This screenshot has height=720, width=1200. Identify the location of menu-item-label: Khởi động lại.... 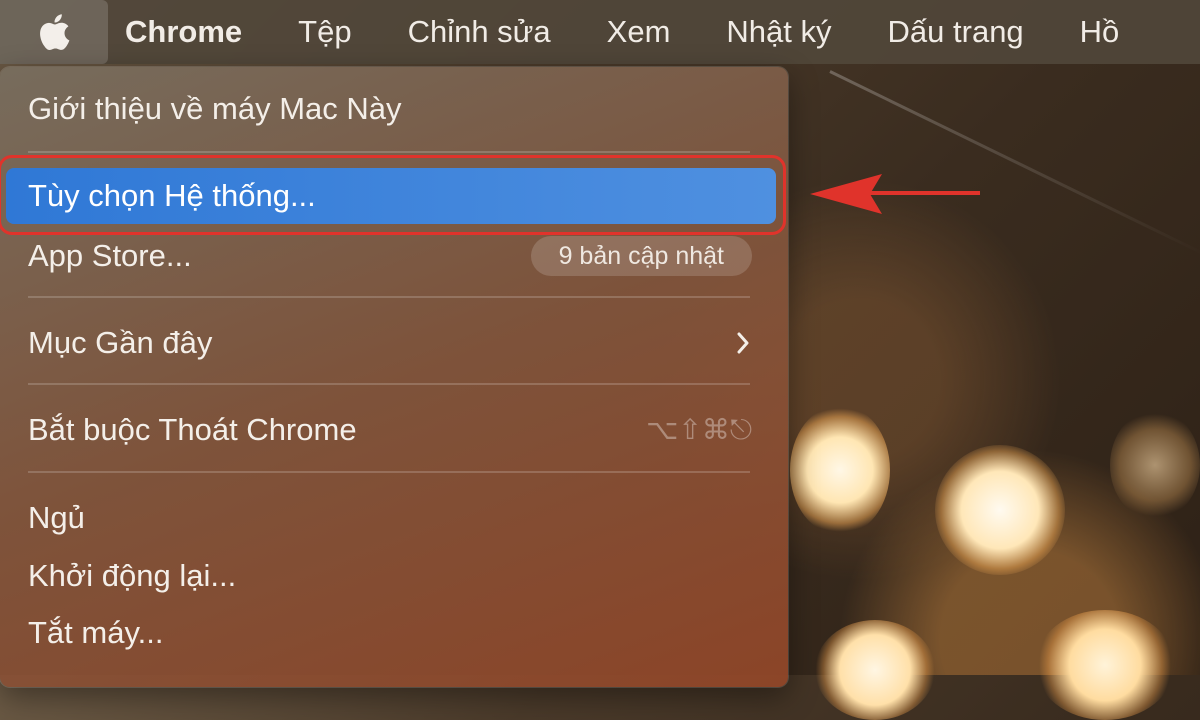
(132, 575).